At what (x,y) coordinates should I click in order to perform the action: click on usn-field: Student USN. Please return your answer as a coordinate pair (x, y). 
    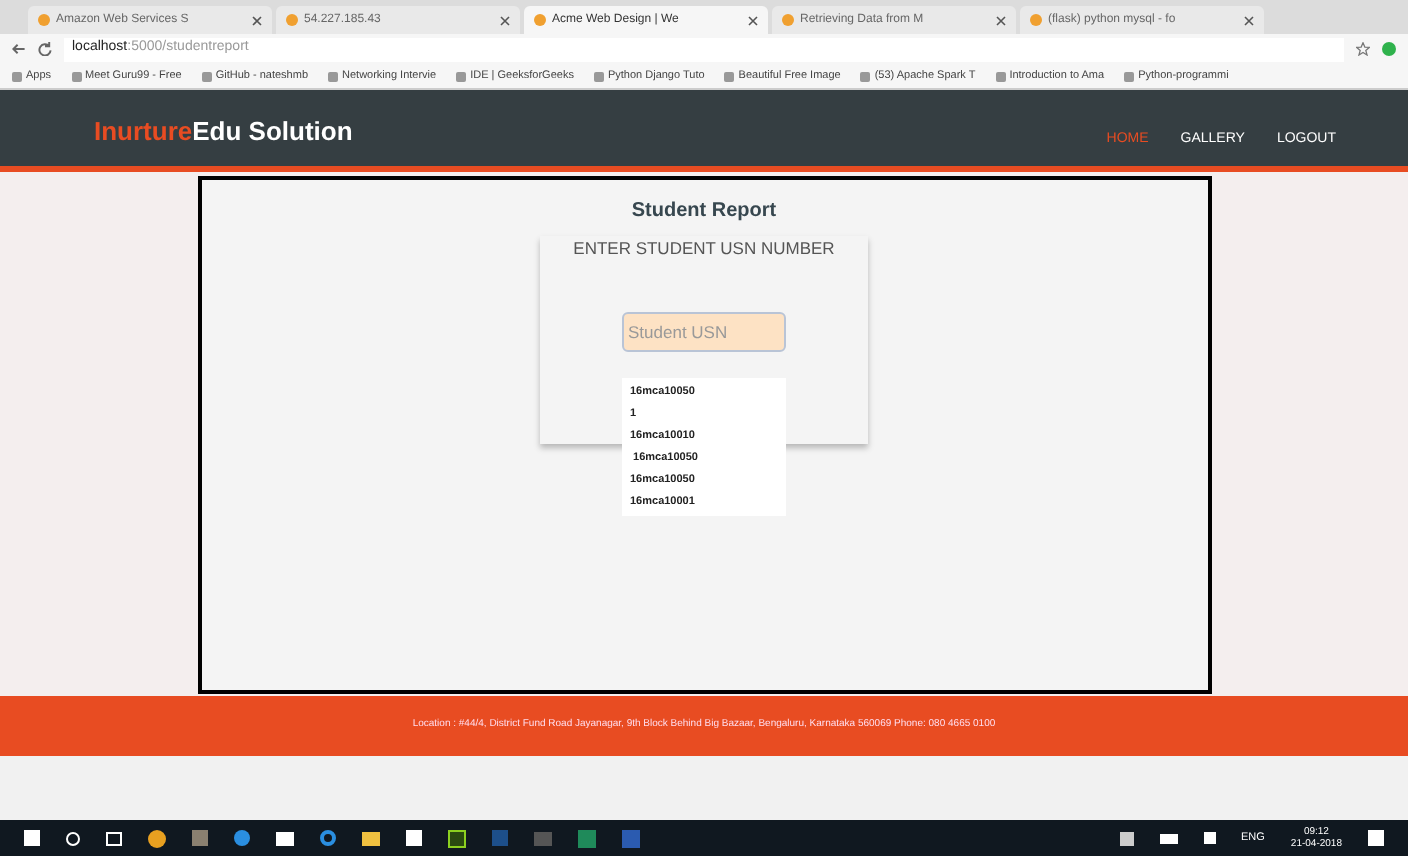
    Looking at the image, I should click on (704, 331).